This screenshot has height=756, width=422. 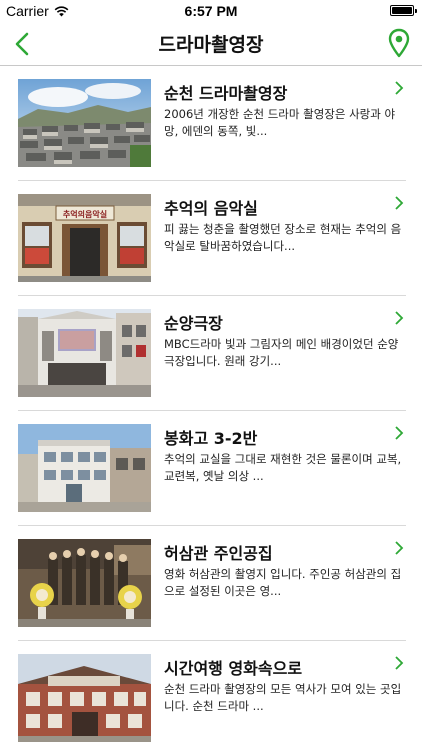 I want to click on status-bar: Carrier 6:57 PM, so click(x=211, y=11).